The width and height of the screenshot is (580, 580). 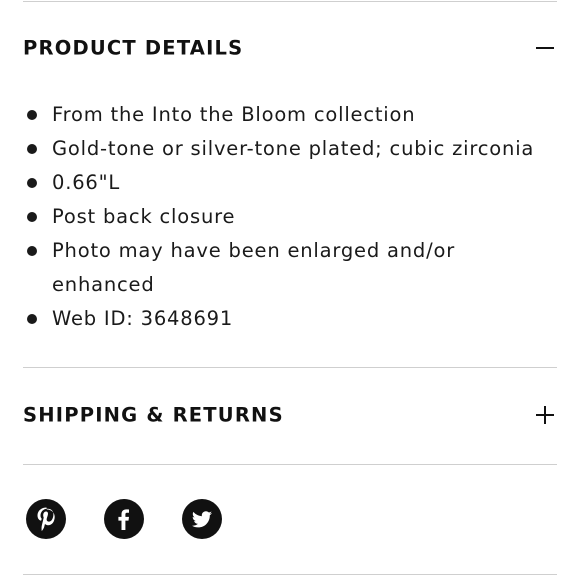 I want to click on list-item-text: Web ID: 3648691, so click(x=143, y=318).